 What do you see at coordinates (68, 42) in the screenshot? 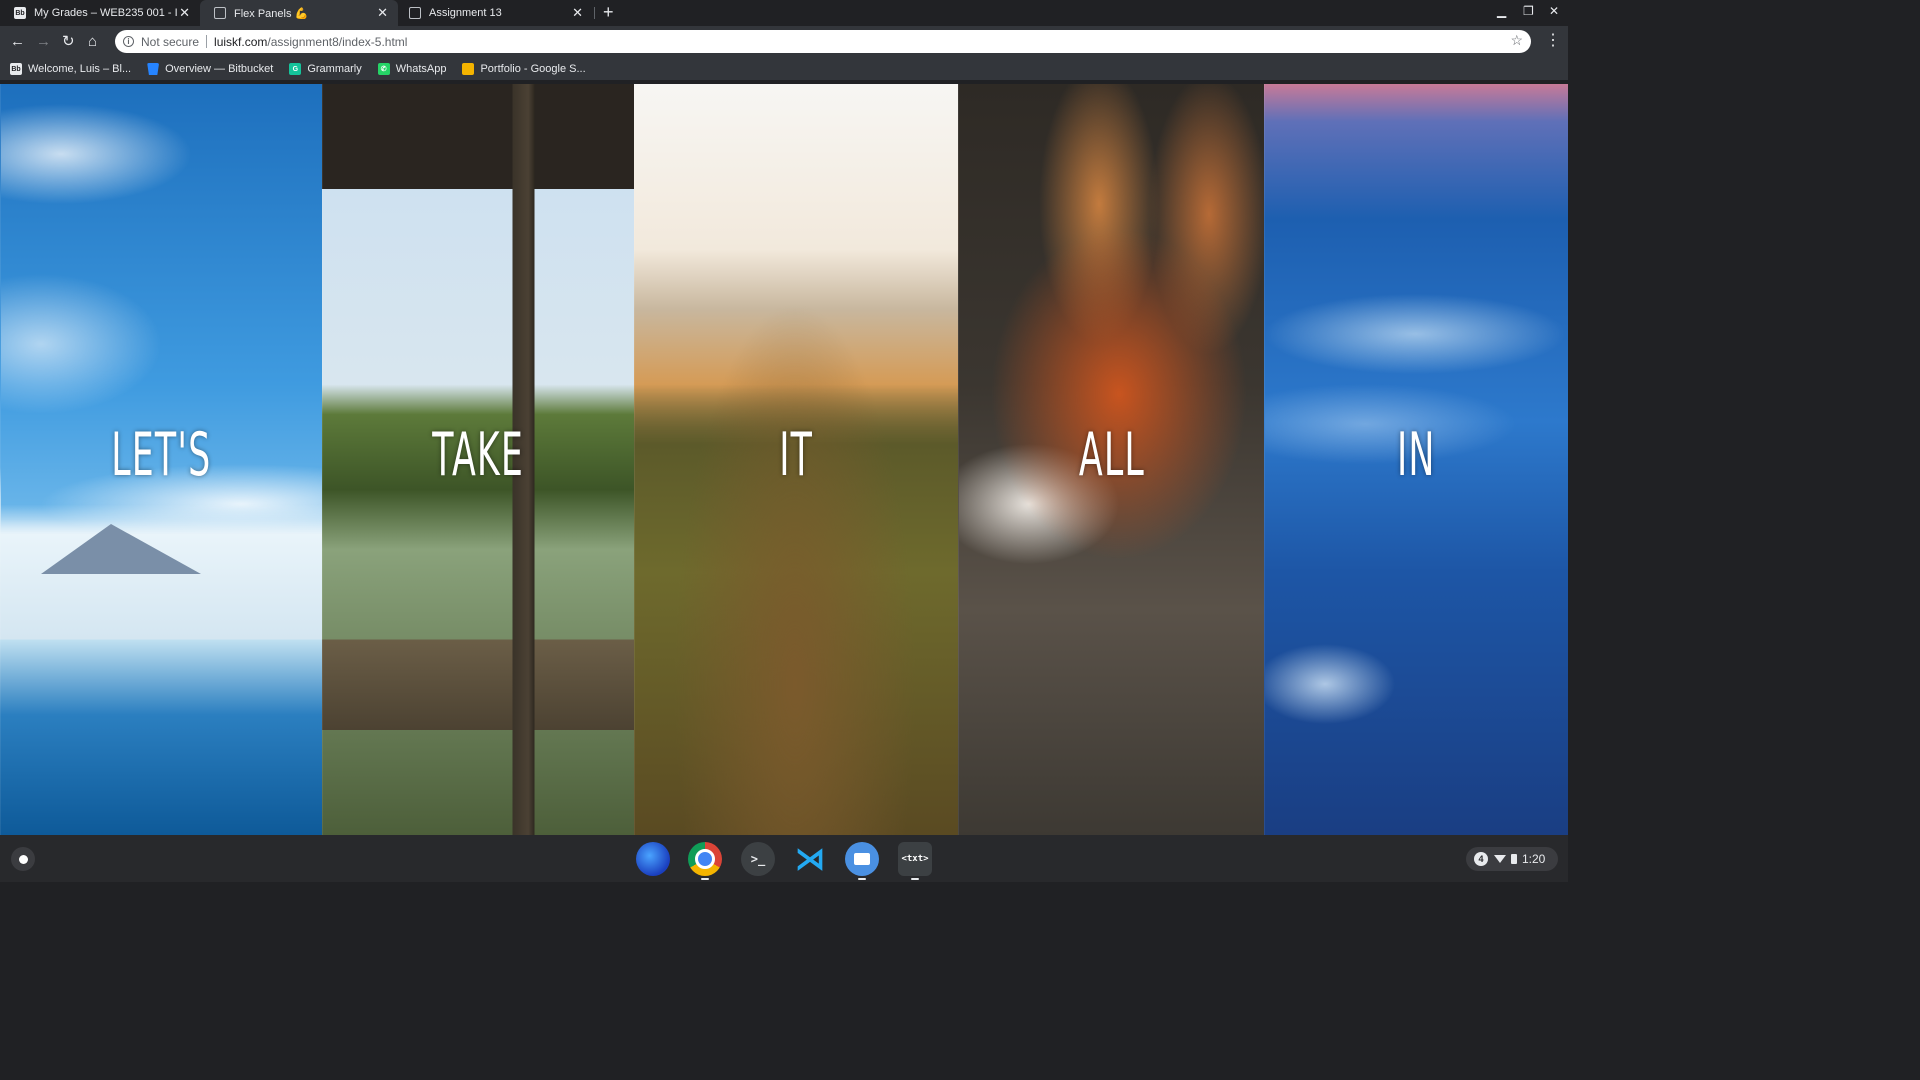
I see `reload-icon: ↻` at bounding box center [68, 42].